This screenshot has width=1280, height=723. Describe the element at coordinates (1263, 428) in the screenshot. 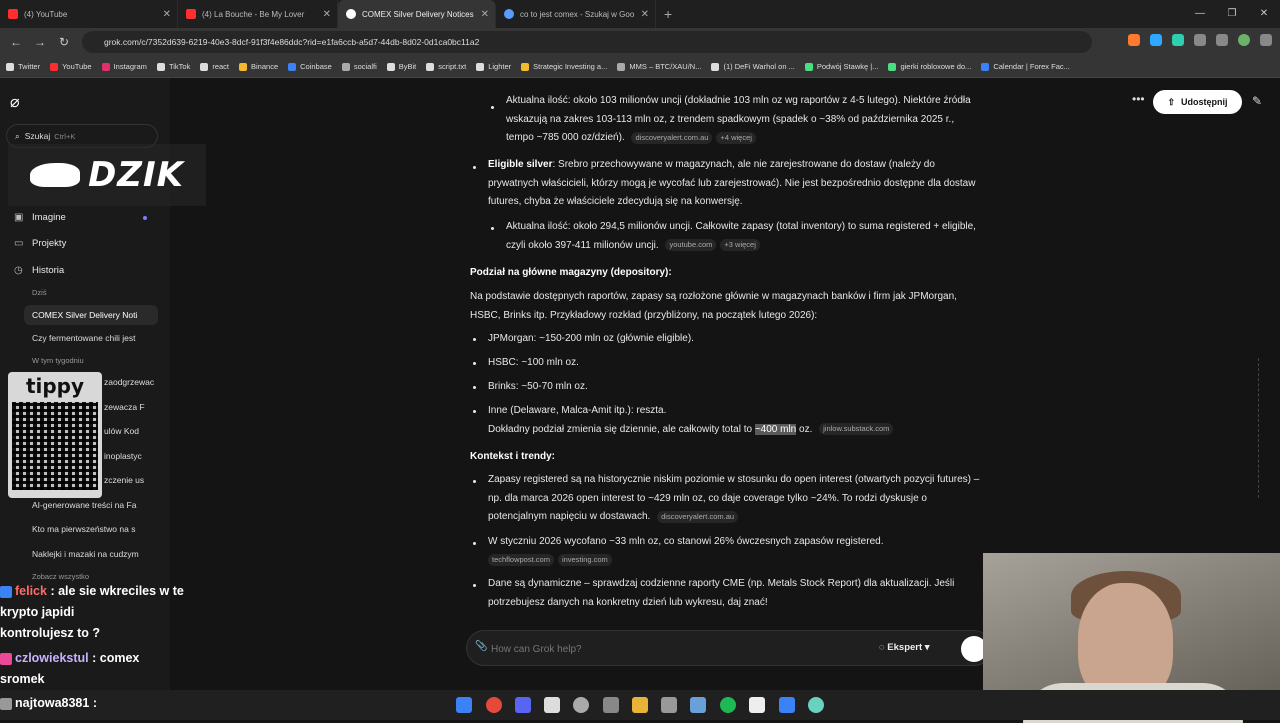

I see `scroll-track` at that location.